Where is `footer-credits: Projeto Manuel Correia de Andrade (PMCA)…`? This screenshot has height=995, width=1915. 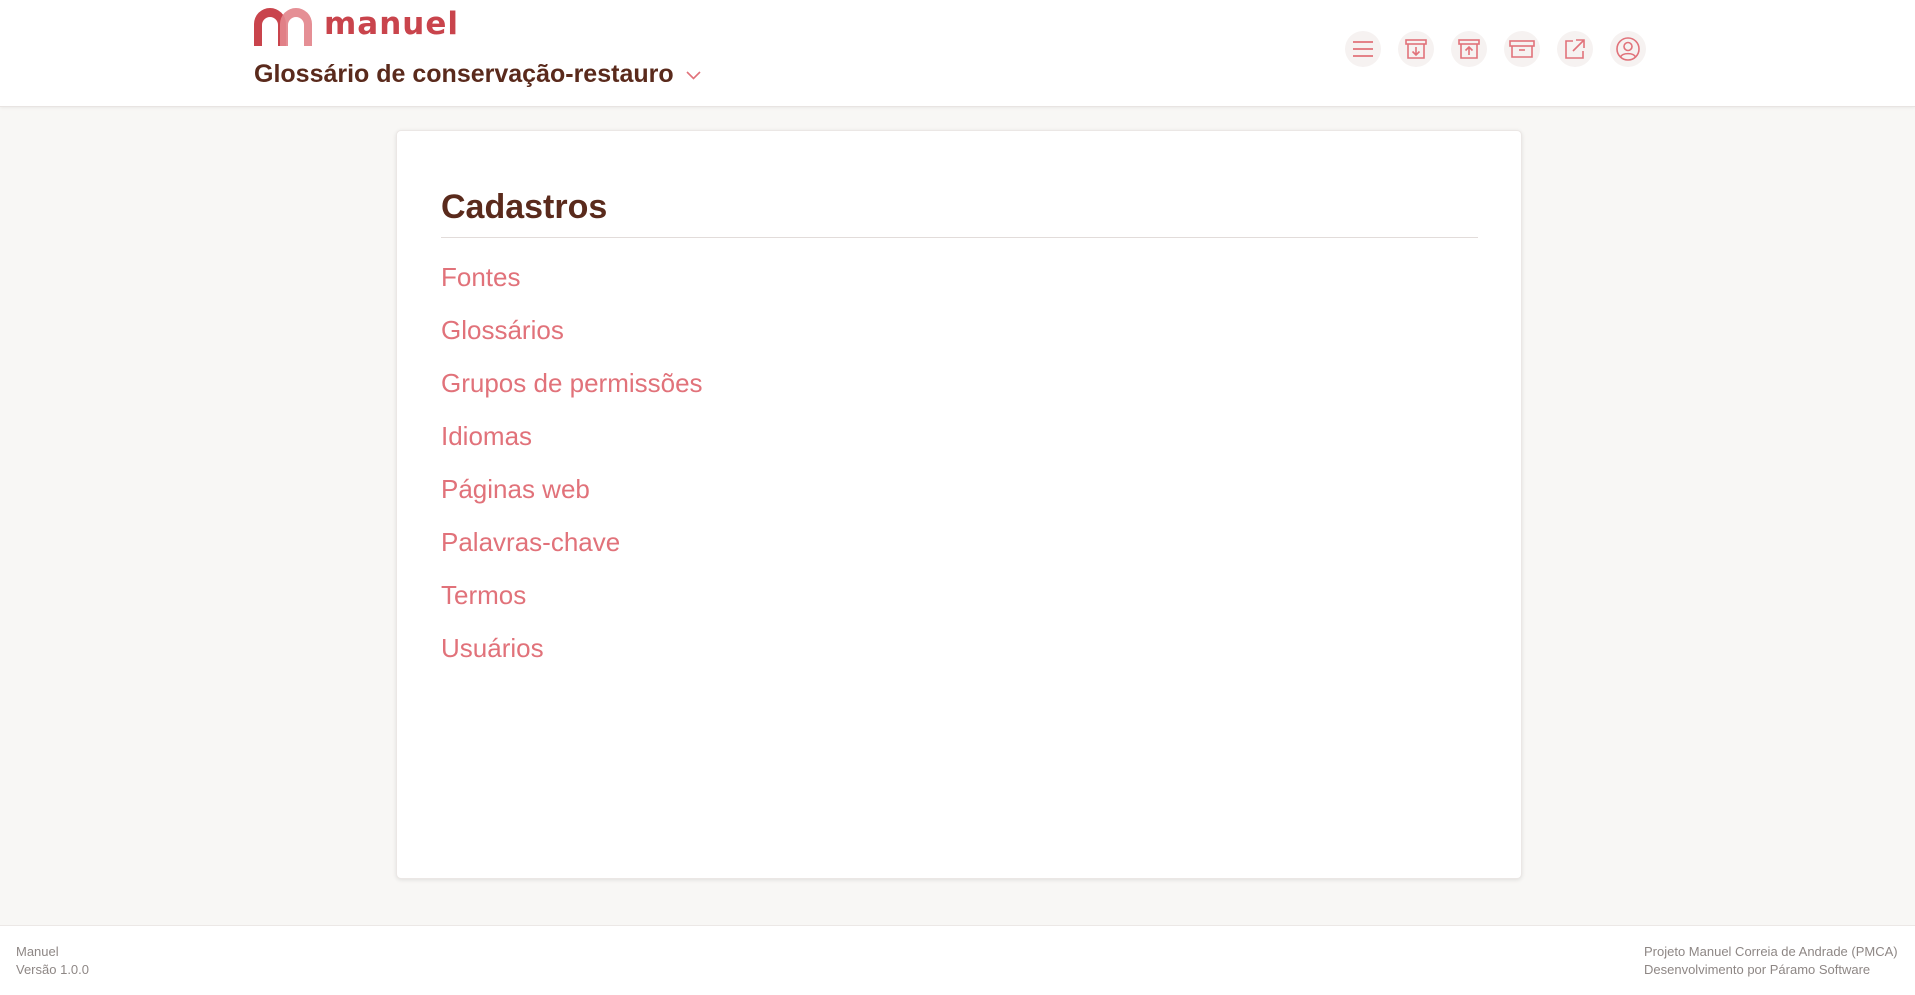 footer-credits: Projeto Manuel Correia de Andrade (PMCA)… is located at coordinates (1771, 961).